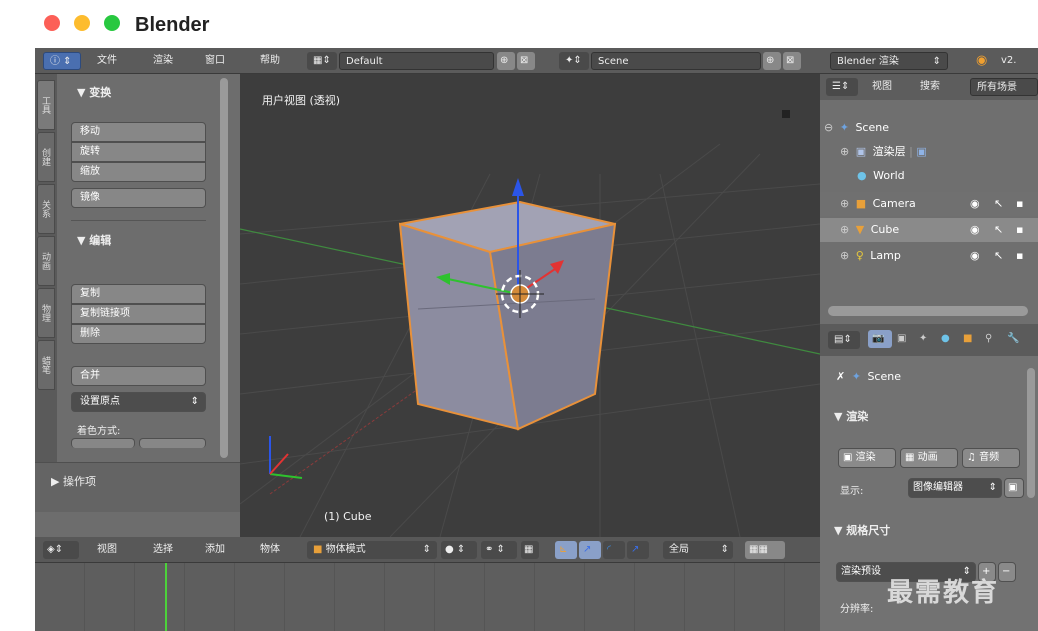 The height and width of the screenshot is (631, 1038). What do you see at coordinates (138, 132) in the screenshot?
I see `translate-button: 移动` at bounding box center [138, 132].